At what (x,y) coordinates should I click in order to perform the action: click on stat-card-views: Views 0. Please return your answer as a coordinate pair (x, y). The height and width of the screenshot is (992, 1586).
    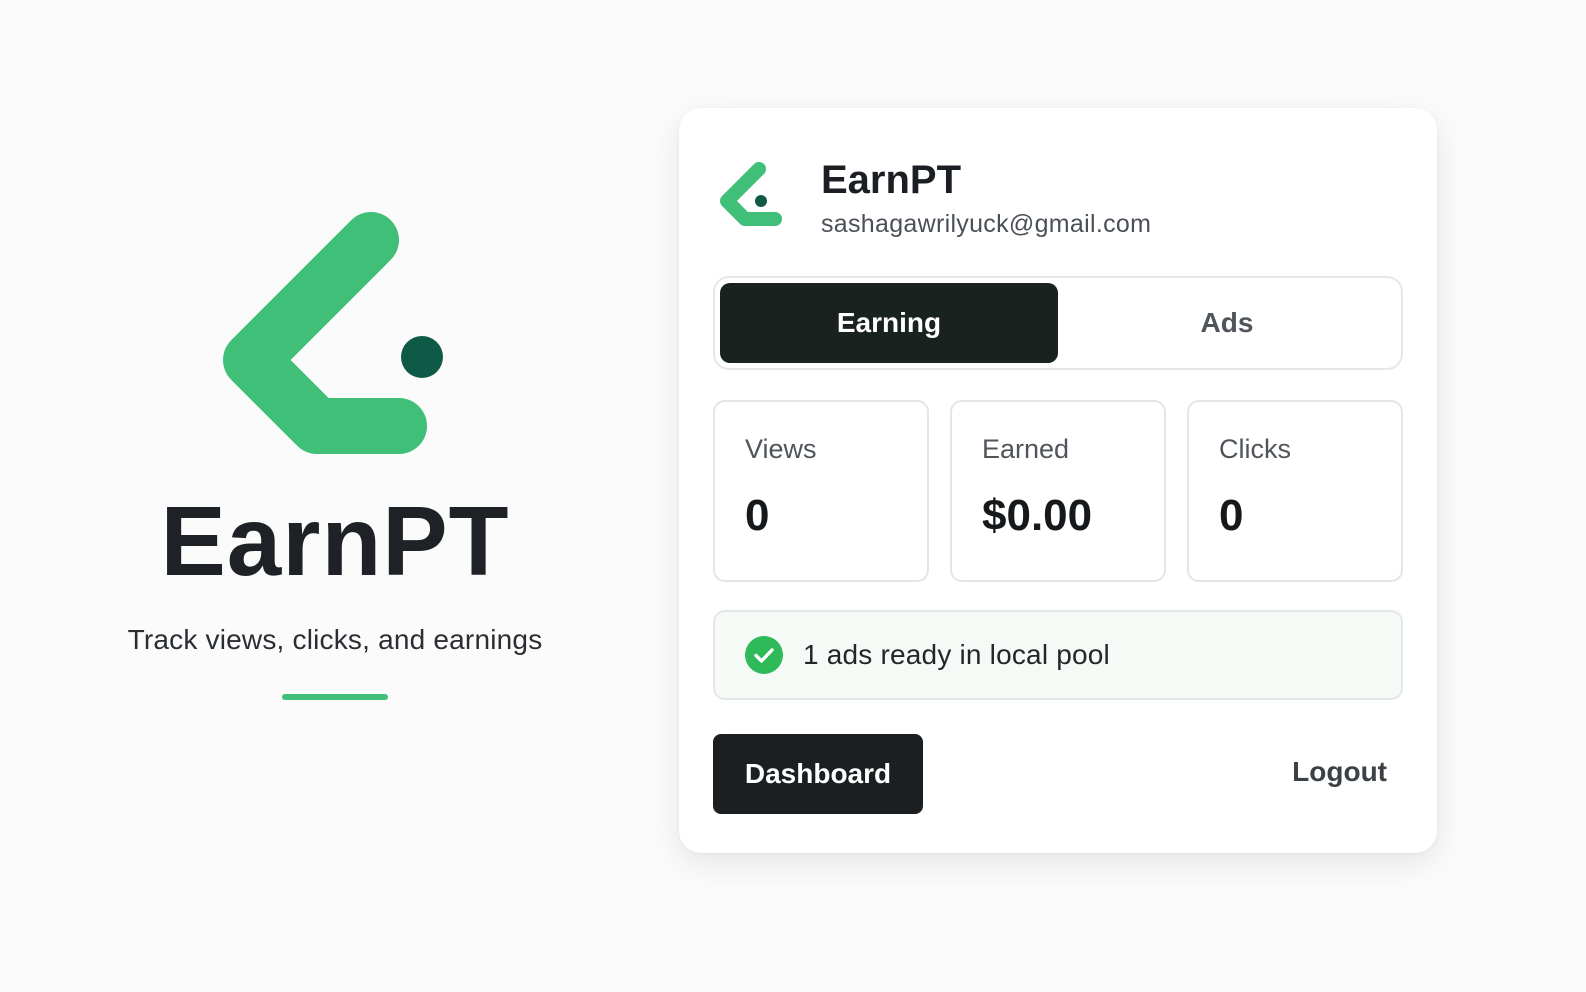
    Looking at the image, I should click on (821, 491).